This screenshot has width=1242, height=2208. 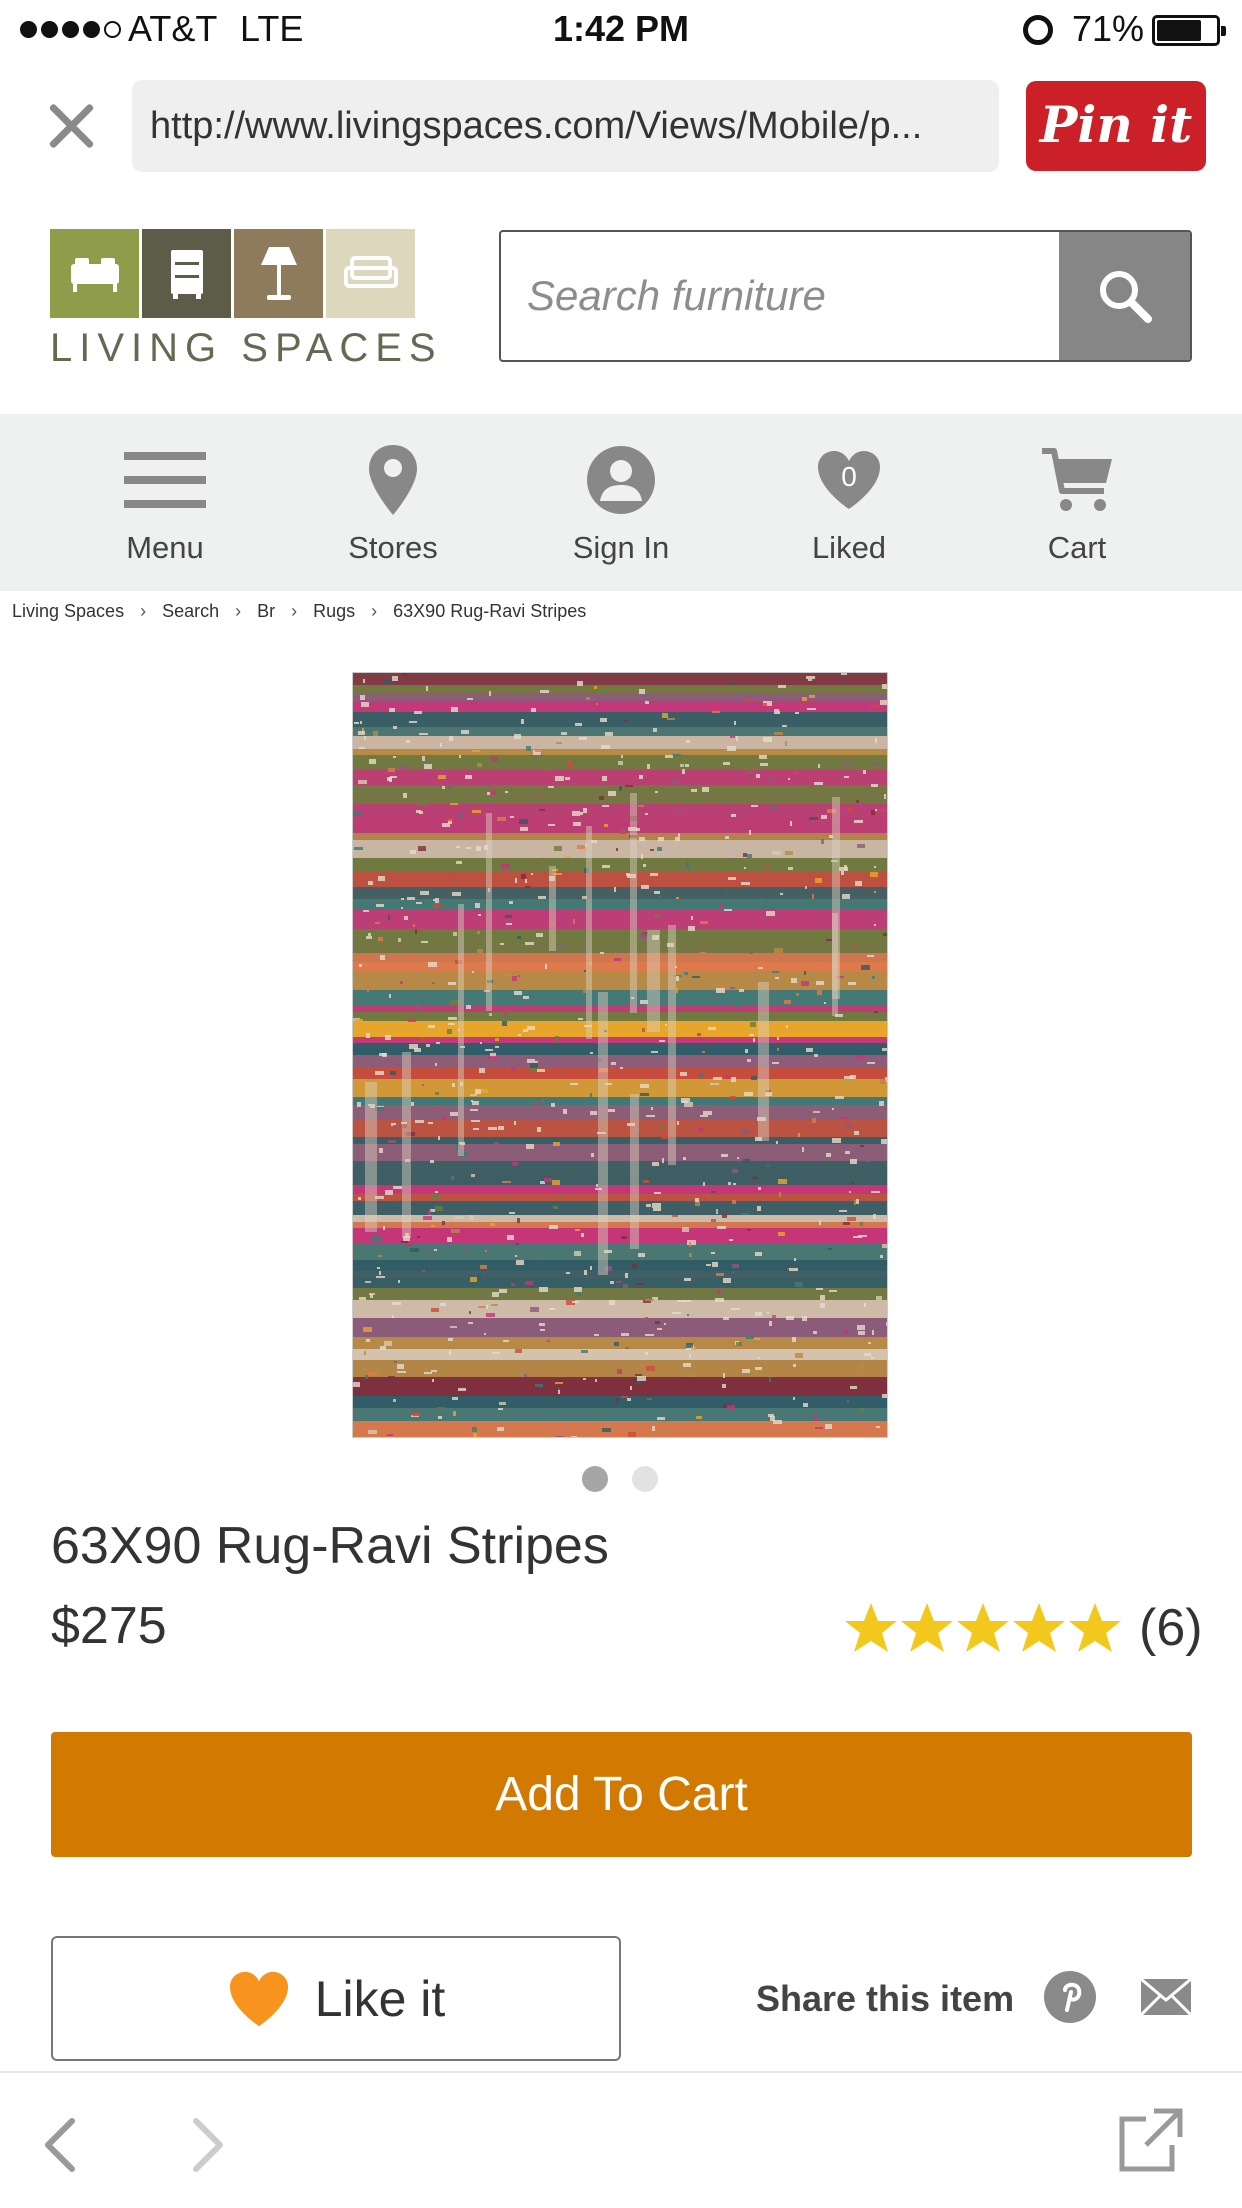 I want to click on nav-menu: Menu, so click(x=165, y=502).